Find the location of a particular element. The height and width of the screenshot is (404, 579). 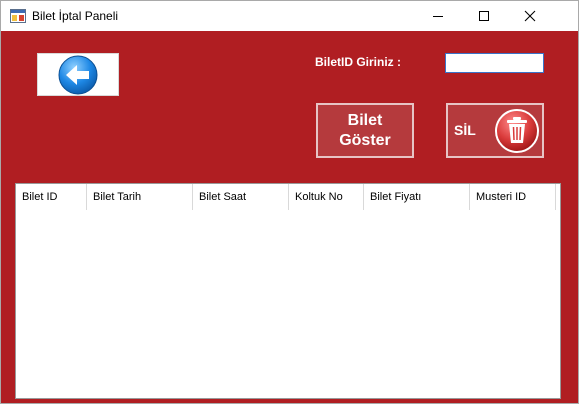

delete-button: SİL is located at coordinates (495, 130).